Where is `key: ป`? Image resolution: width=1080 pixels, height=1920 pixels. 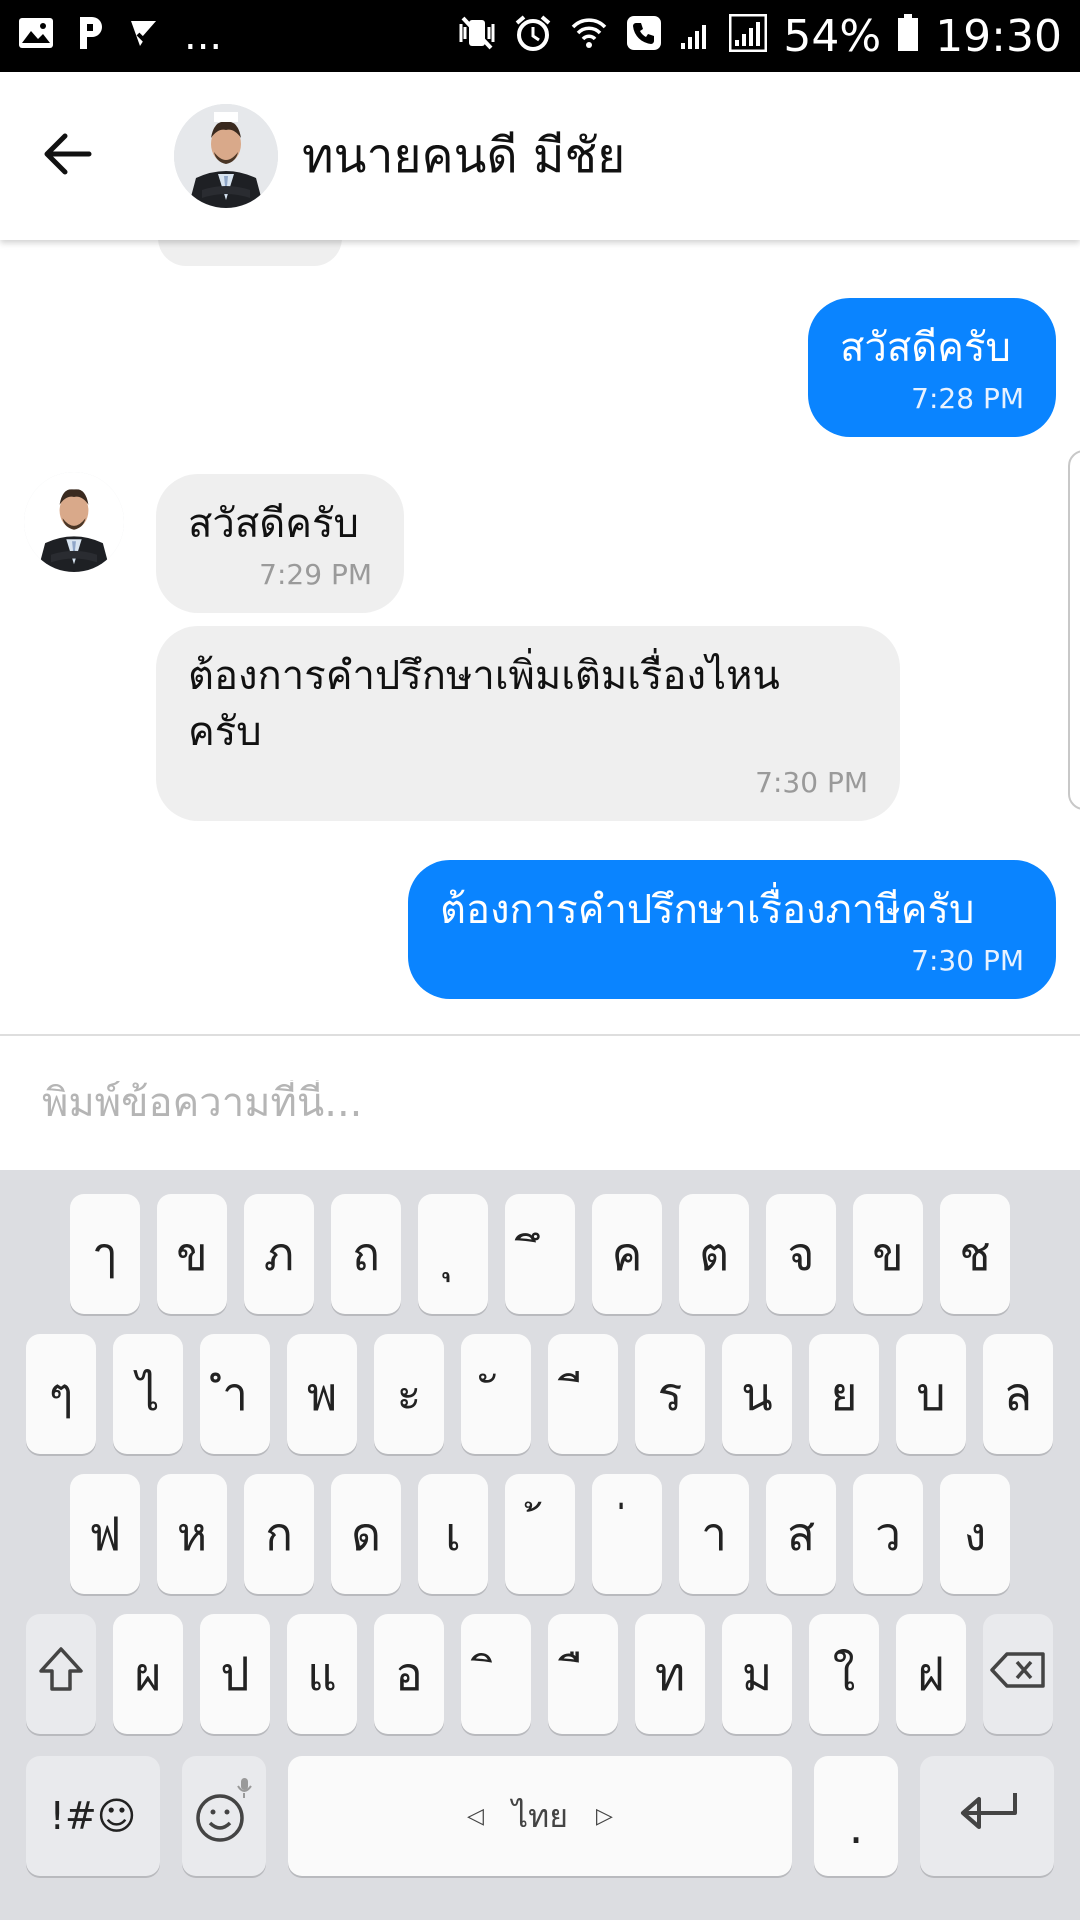
key: ป is located at coordinates (235, 1674).